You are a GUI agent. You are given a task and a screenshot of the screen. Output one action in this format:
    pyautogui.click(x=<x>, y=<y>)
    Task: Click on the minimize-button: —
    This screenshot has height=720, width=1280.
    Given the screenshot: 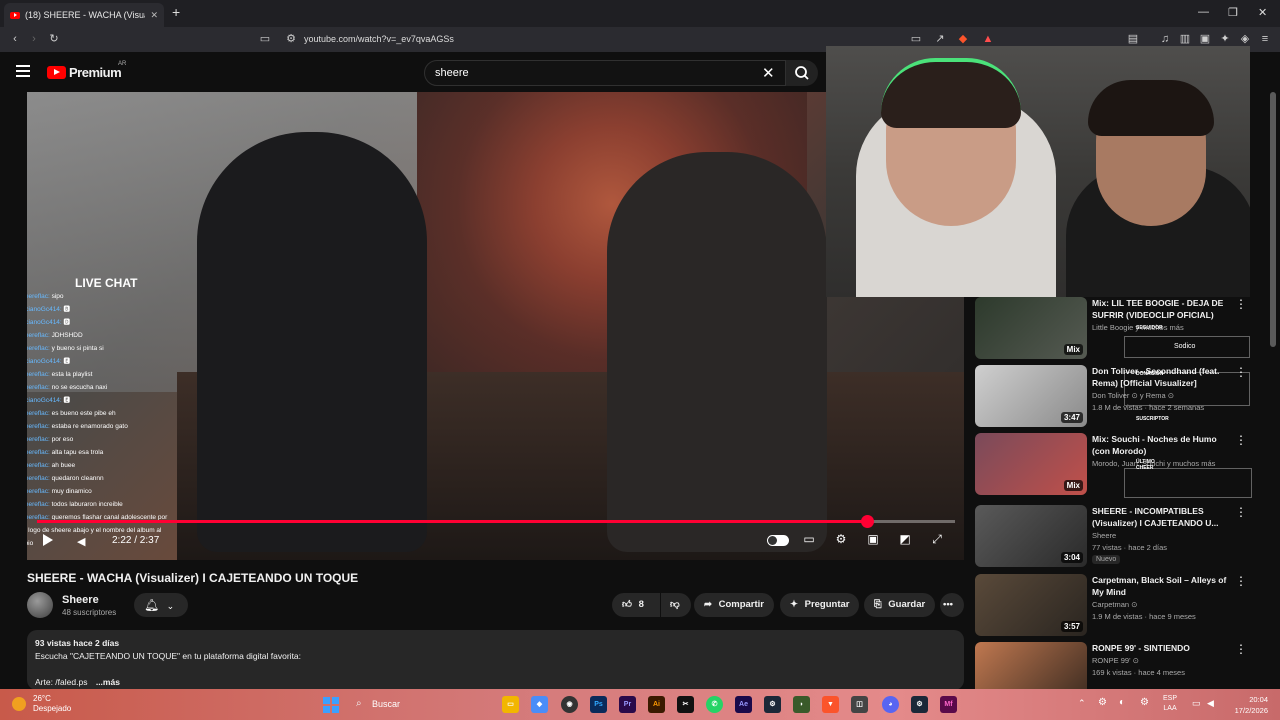 What is the action you would take?
    pyautogui.click(x=1203, y=12)
    